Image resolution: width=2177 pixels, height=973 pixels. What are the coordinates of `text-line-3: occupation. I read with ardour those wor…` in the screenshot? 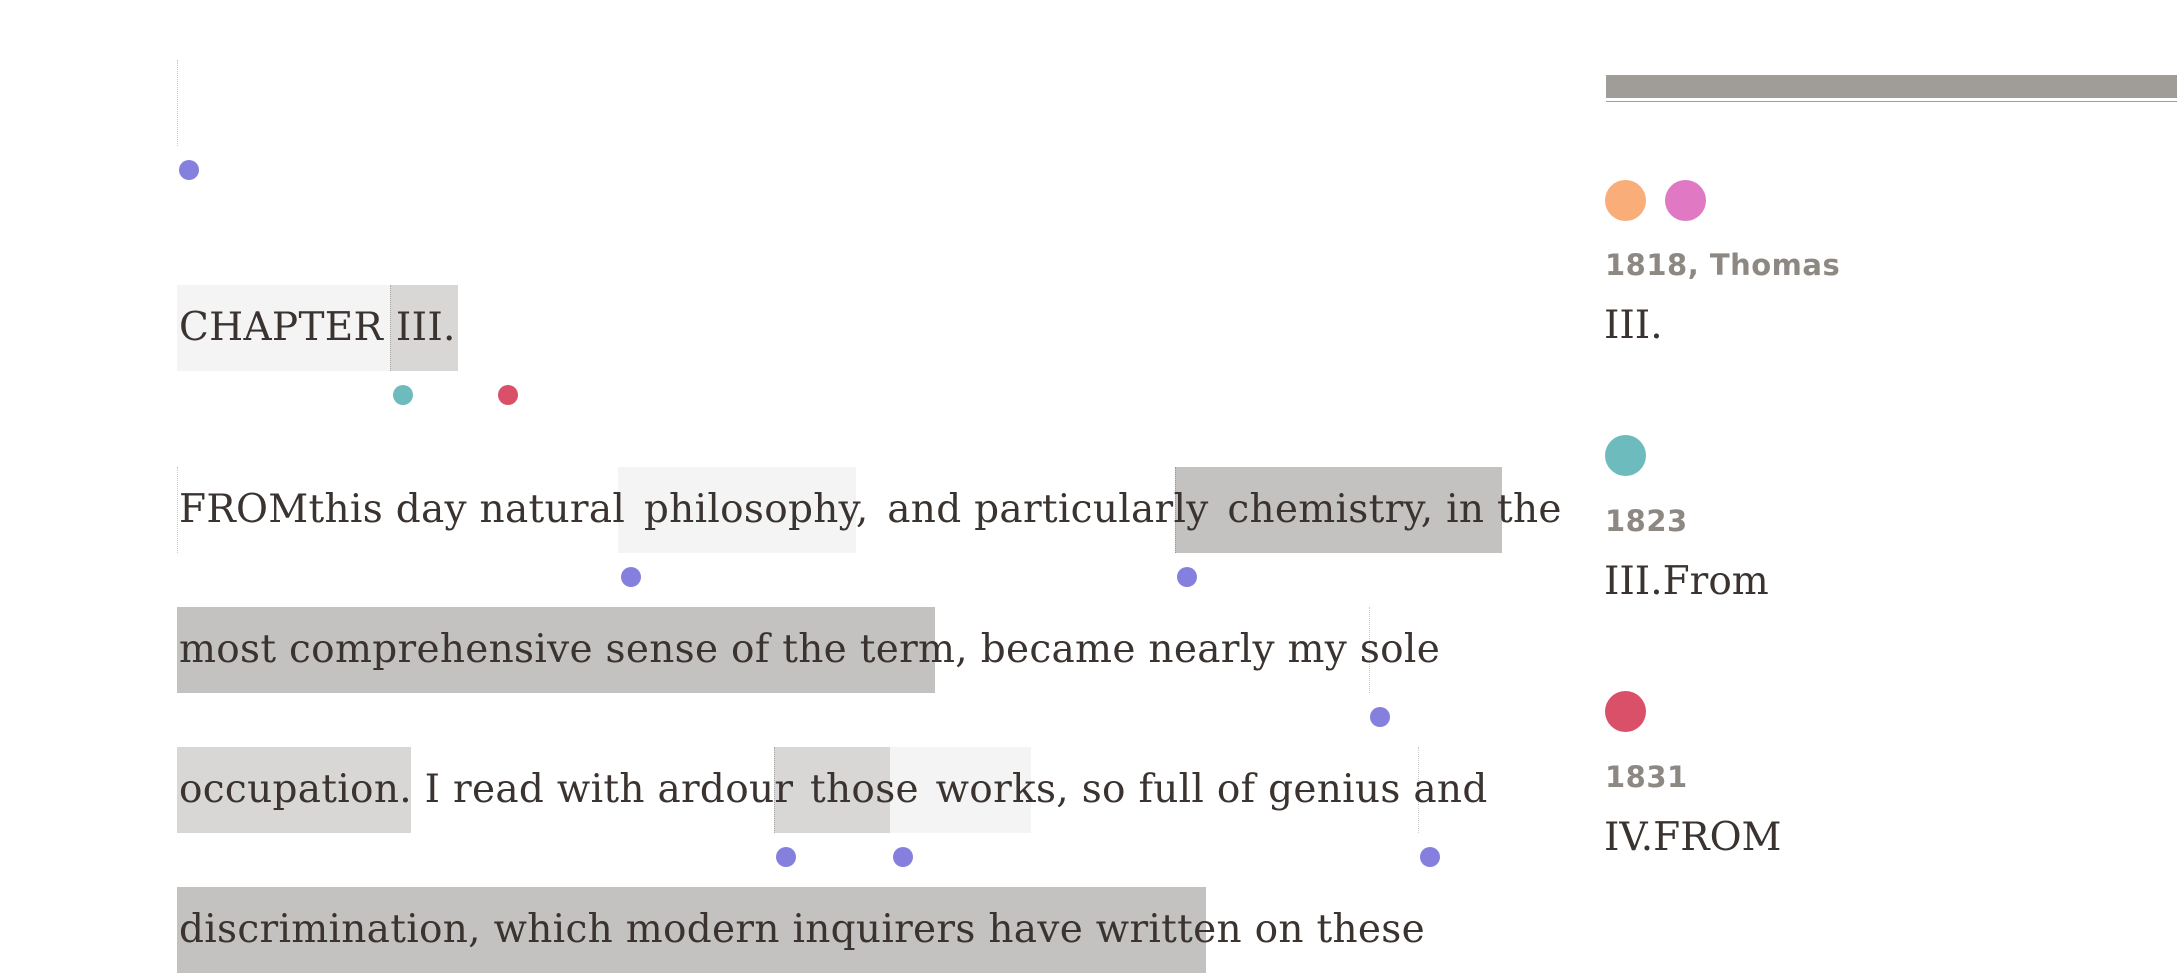 It's located at (833, 790).